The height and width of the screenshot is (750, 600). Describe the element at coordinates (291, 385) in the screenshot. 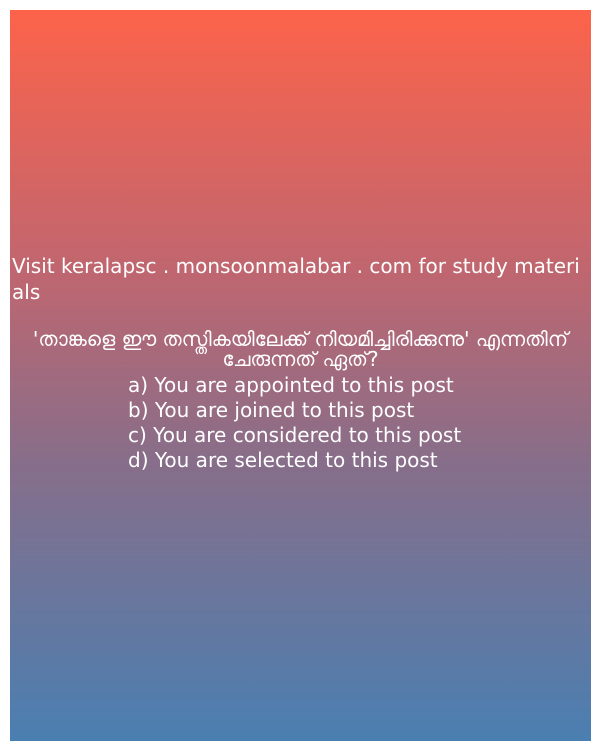

I see `option-a: a) You are appointed to this post` at that location.